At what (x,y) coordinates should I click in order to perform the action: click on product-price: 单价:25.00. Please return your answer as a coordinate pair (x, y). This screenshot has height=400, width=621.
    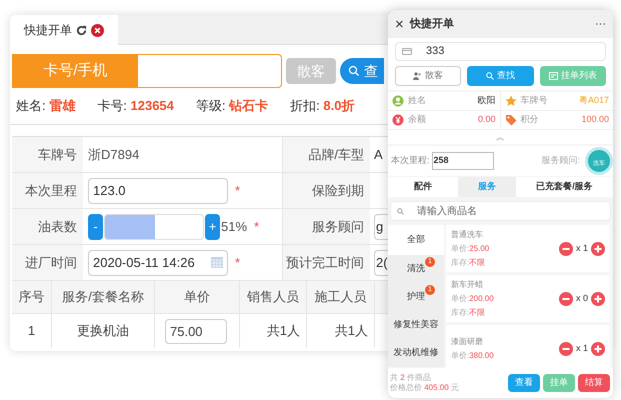
    Looking at the image, I should click on (470, 248).